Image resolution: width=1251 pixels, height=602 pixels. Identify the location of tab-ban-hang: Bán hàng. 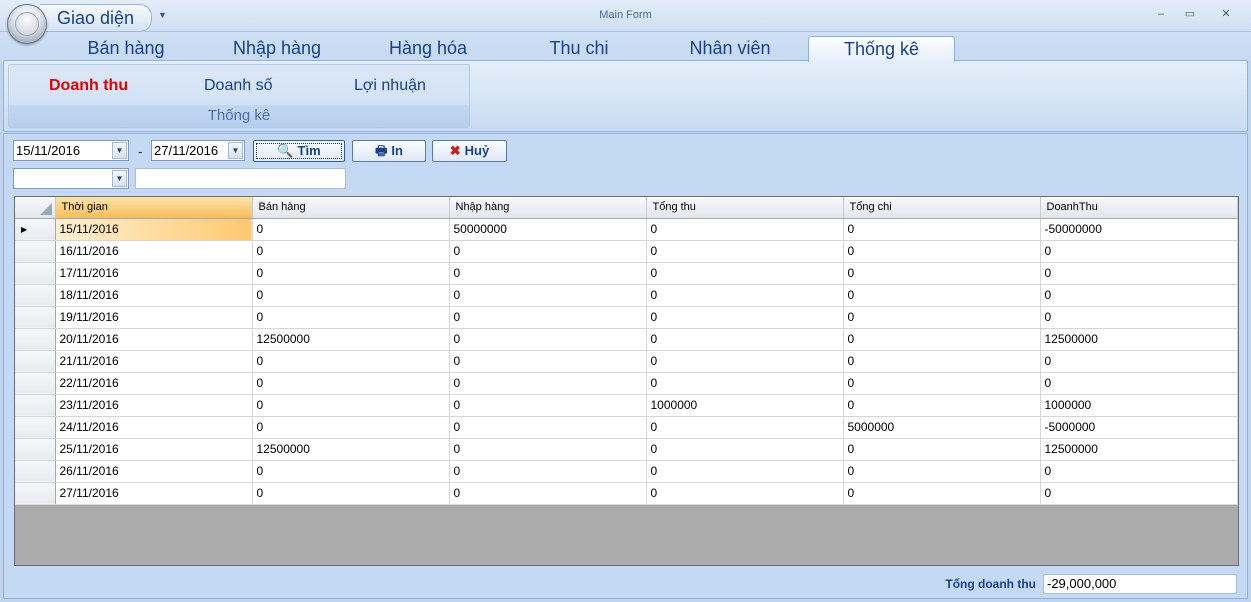
(126, 49).